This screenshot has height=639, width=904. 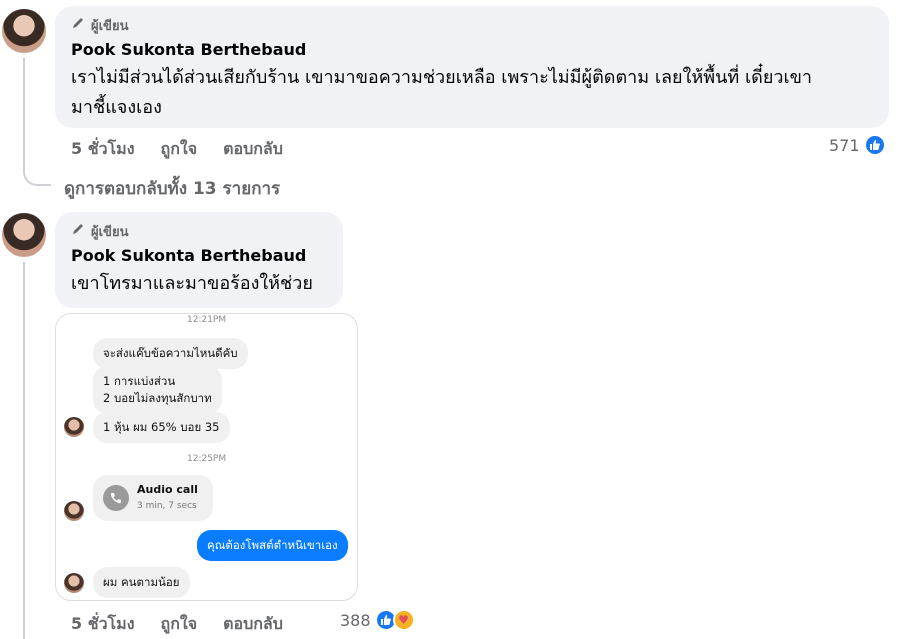 I want to click on audio-call-bubble: Audio call 3 min, 7 secs, so click(x=153, y=498).